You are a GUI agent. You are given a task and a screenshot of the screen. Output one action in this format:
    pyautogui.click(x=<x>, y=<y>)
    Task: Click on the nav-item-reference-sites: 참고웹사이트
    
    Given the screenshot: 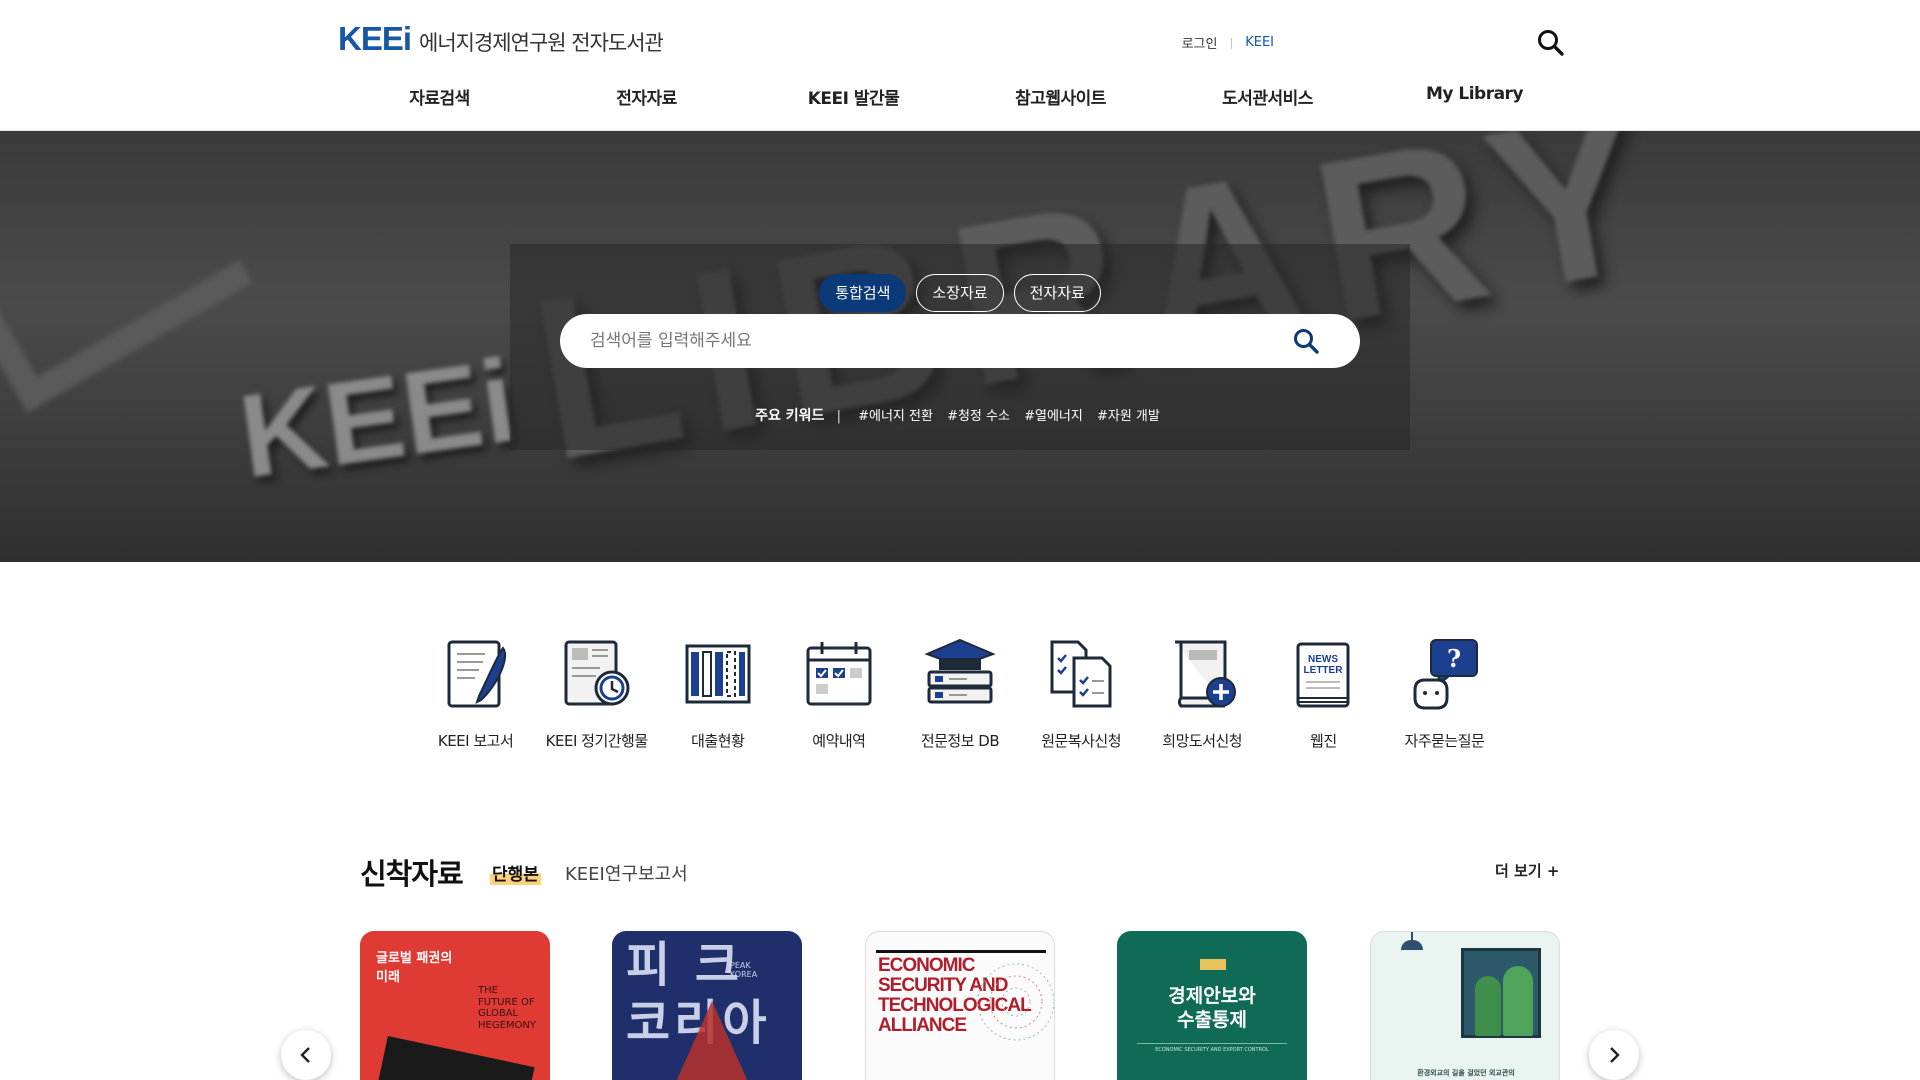 What is the action you would take?
    pyautogui.click(x=1060, y=100)
    